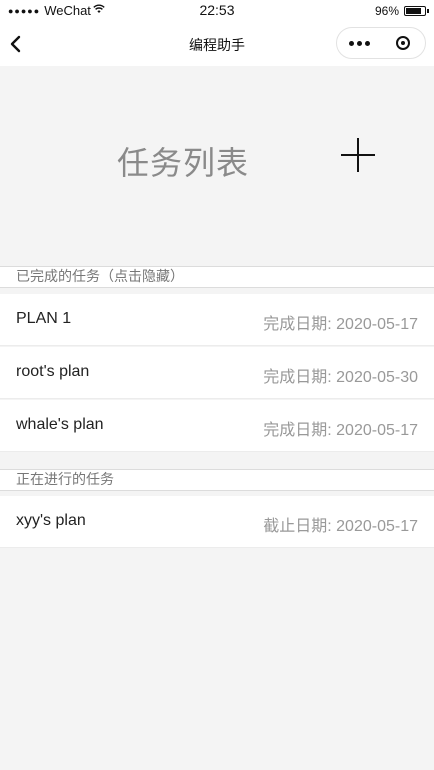 The width and height of the screenshot is (434, 770). I want to click on status-bar: ●●●●● WeChat 22:53 96%, so click(217, 11).